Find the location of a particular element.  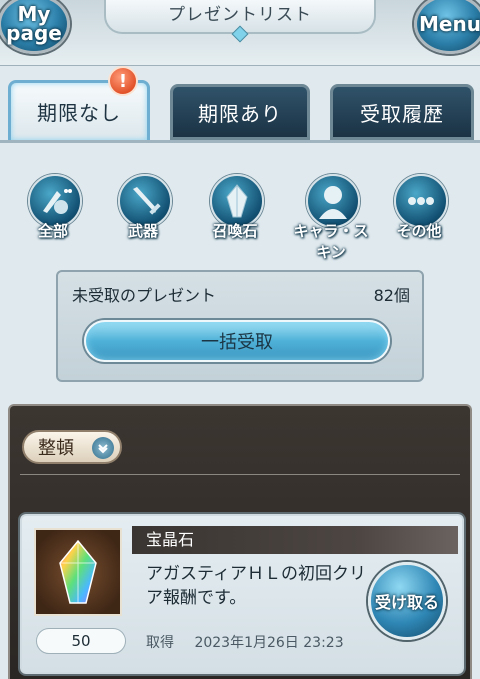

unclaimed-panel: 未受取のプレゼント 82個 一括受取 is located at coordinates (240, 326).